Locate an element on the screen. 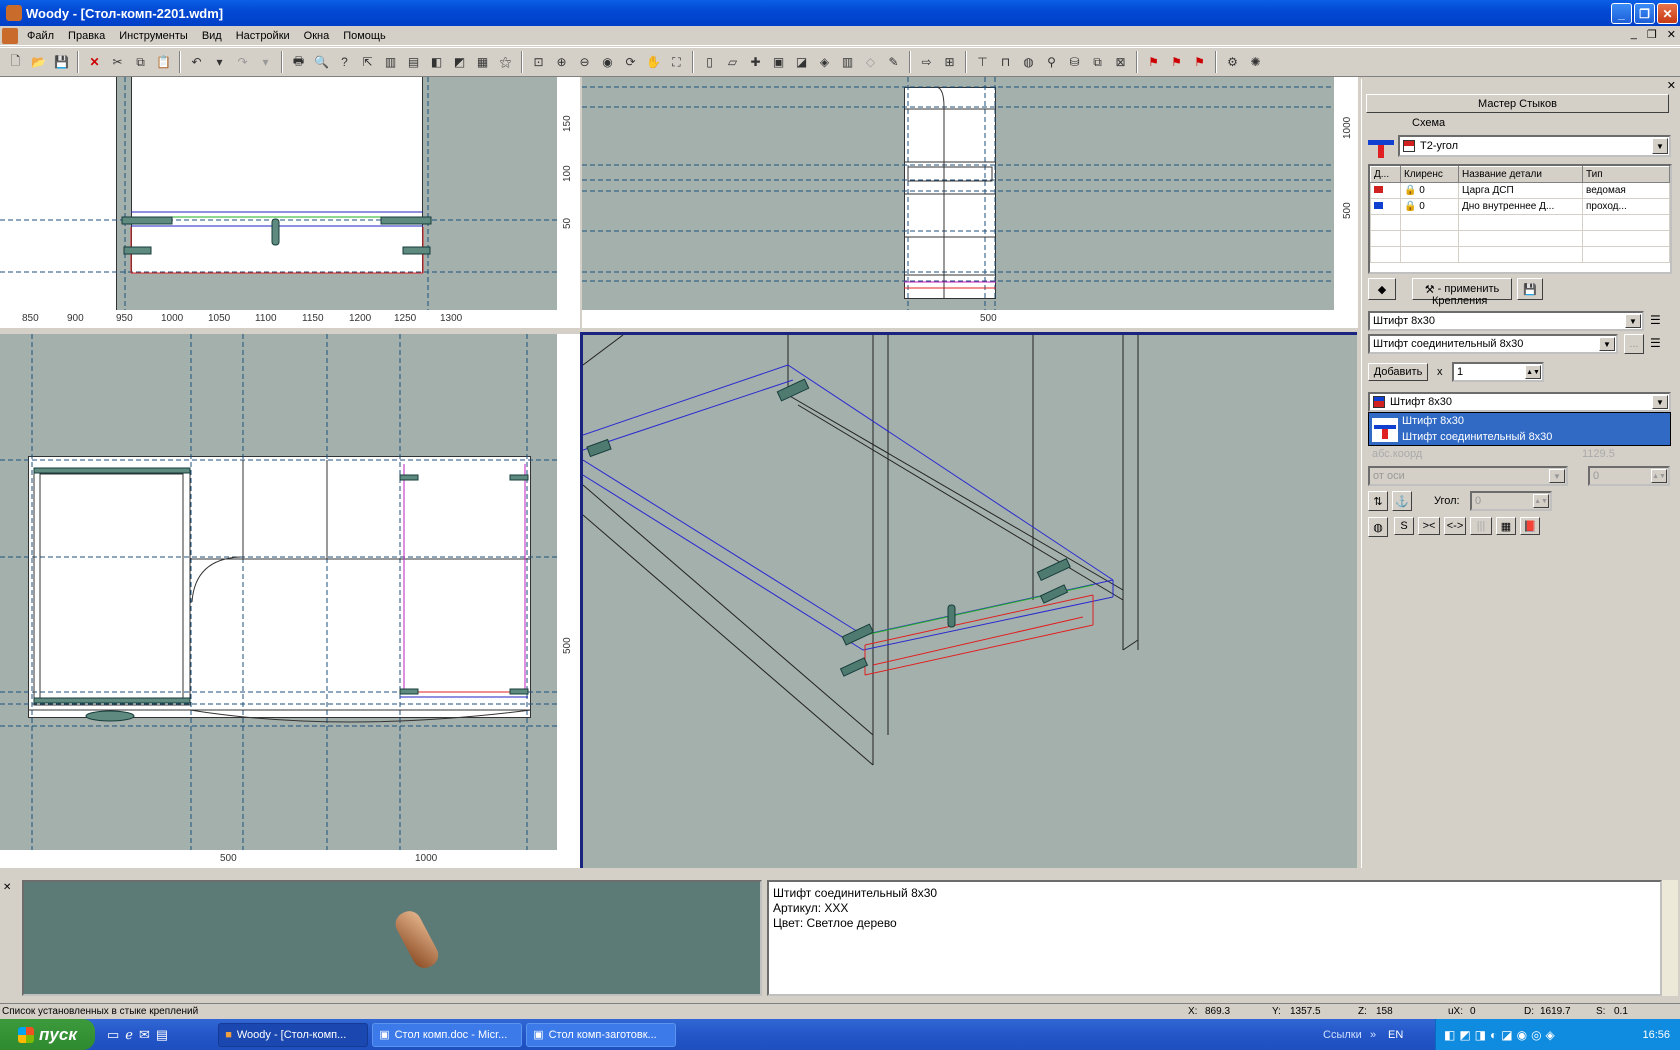 The height and width of the screenshot is (1050, 1680). schema-select: Т2-угол ▼ is located at coordinates (1534, 146).